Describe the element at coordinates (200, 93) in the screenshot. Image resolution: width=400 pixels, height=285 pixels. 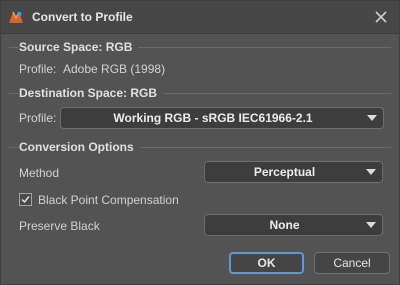
I see `destination-space-group: Destination Space: RGB` at that location.